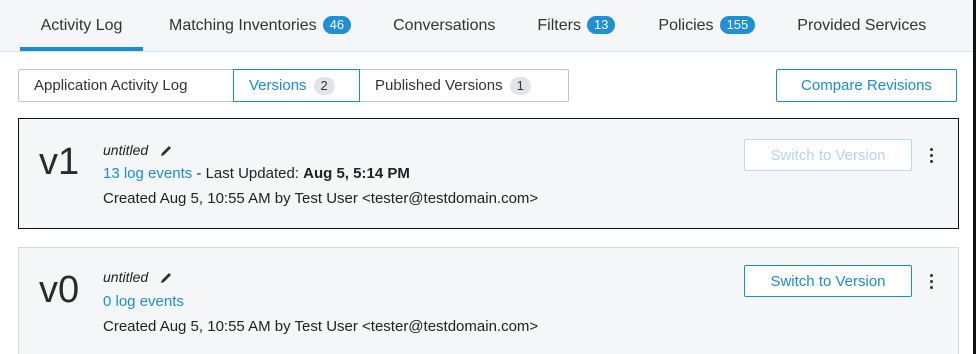 This screenshot has width=976, height=354. What do you see at coordinates (337, 25) in the screenshot?
I see `count-badge: 46` at bounding box center [337, 25].